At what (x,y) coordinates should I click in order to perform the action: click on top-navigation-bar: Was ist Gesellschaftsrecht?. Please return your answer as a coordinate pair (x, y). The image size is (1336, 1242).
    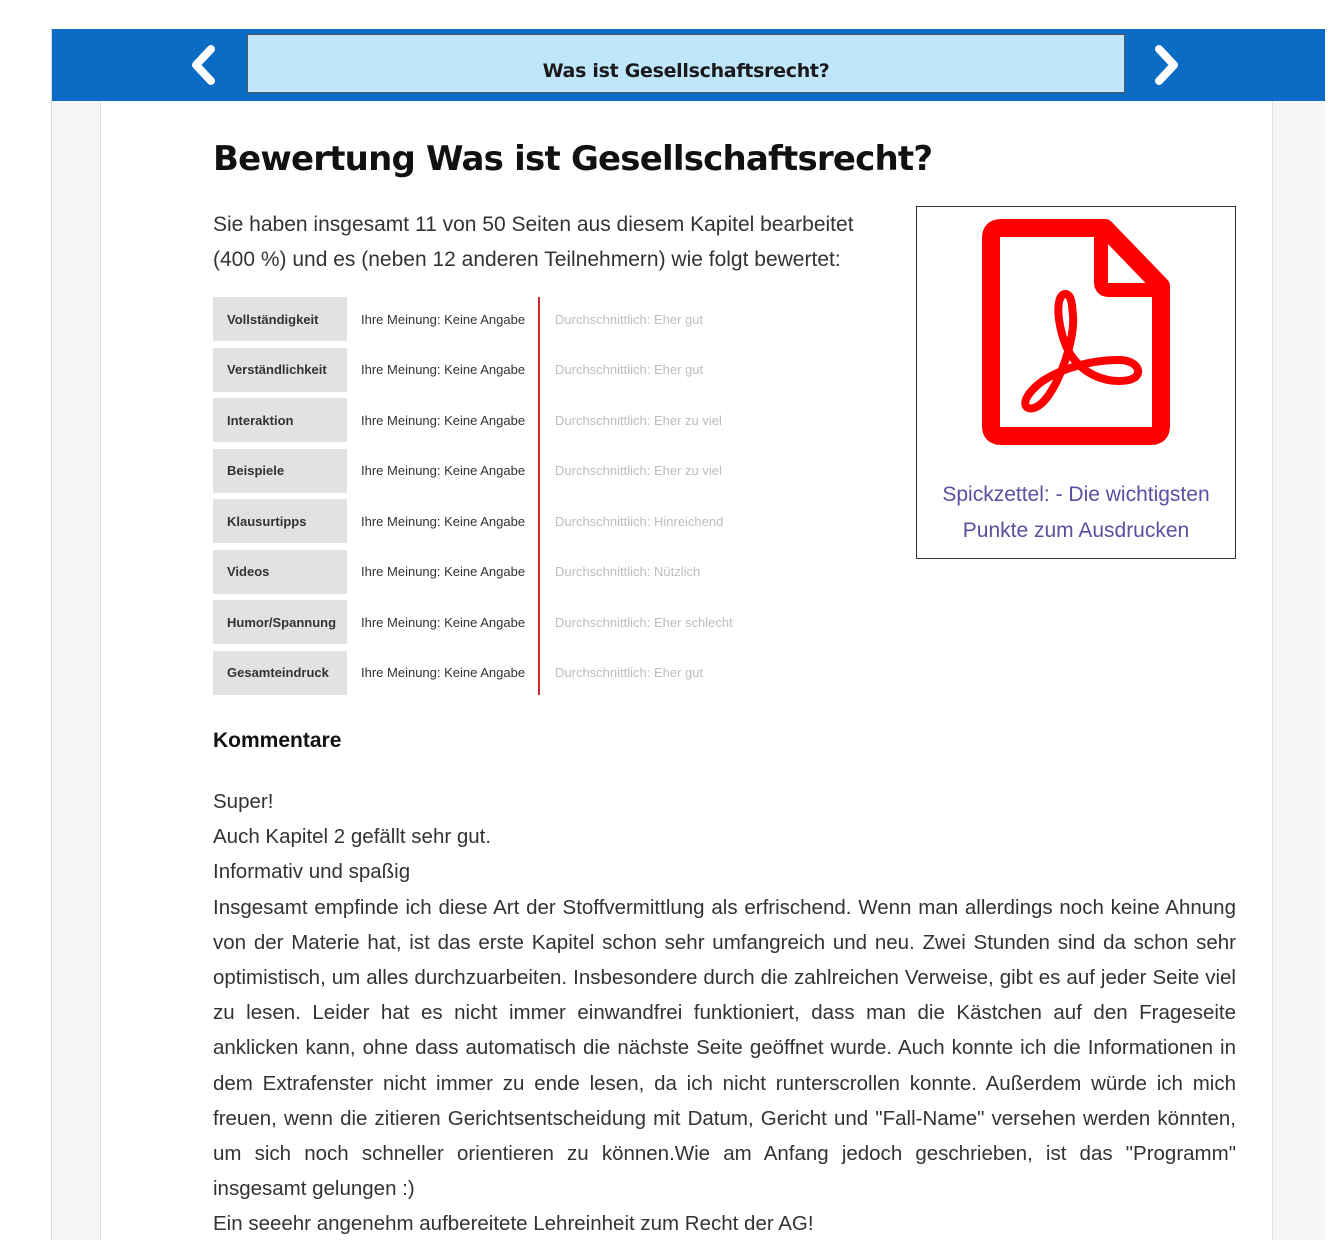
    Looking at the image, I should click on (688, 65).